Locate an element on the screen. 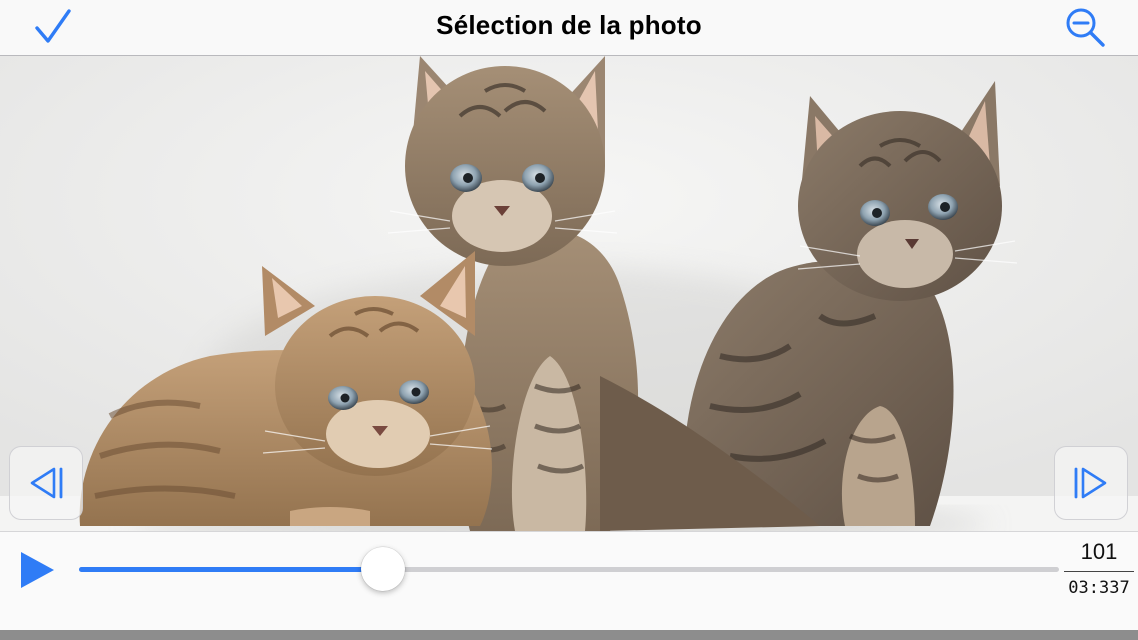 Image resolution: width=1138 pixels, height=640 pixels. frame-time: 03:337 is located at coordinates (1099, 588).